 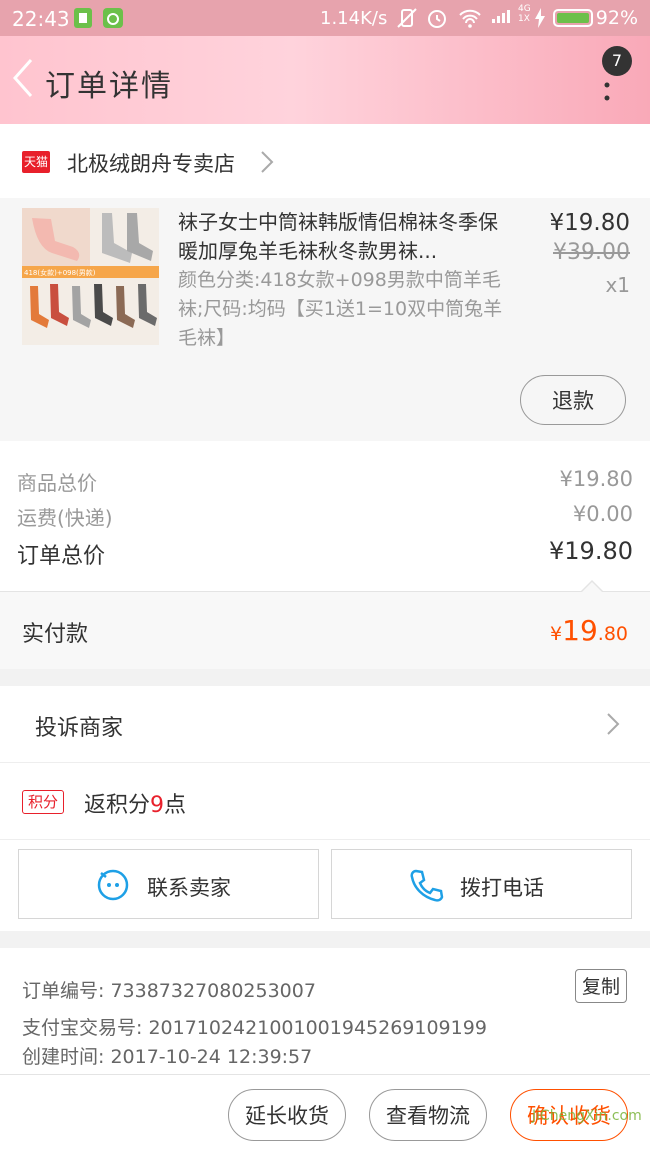 I want to click on alarm-icon, so click(x=437, y=18).